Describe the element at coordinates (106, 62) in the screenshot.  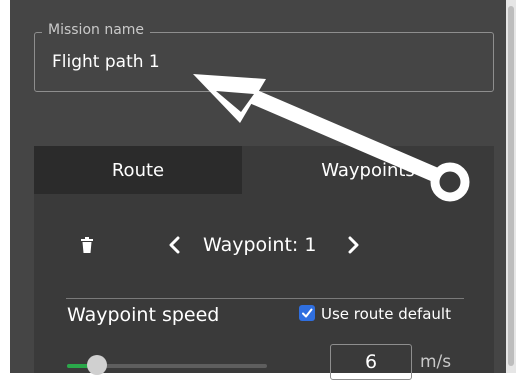
I see `mission-name-value: Flight path 1` at that location.